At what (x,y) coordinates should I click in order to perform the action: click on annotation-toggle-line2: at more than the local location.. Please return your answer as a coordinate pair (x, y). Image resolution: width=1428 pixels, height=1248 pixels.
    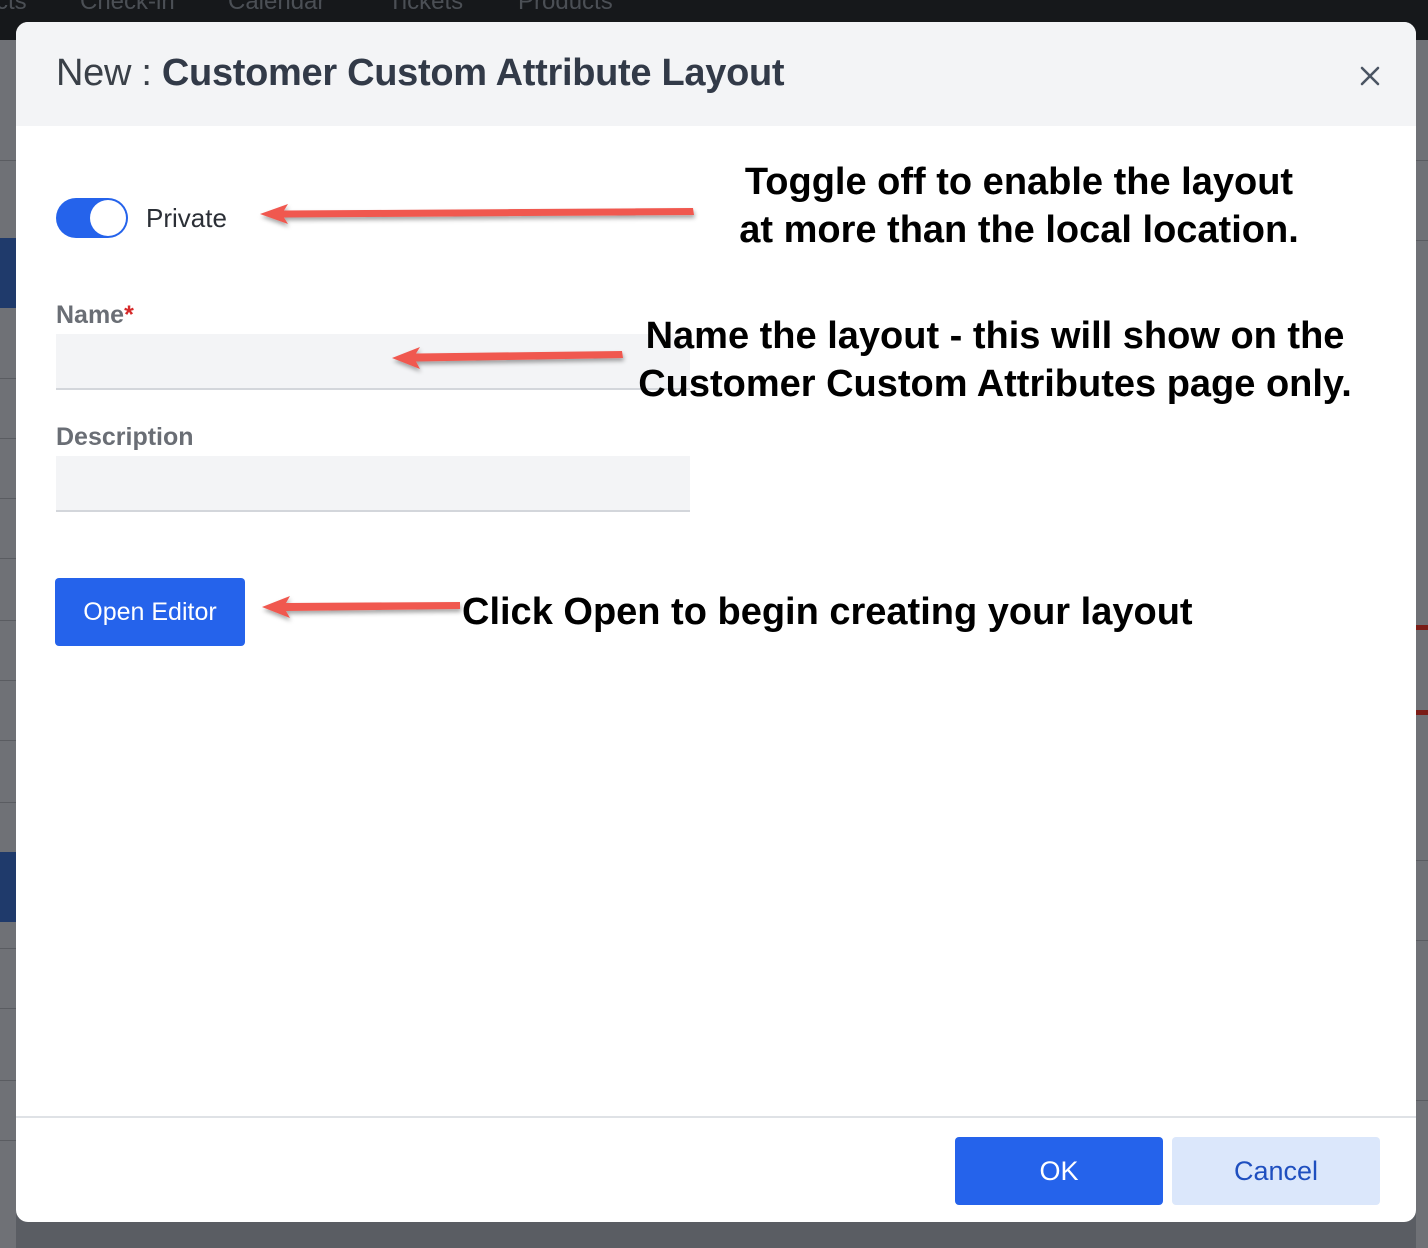
    Looking at the image, I should click on (1019, 230).